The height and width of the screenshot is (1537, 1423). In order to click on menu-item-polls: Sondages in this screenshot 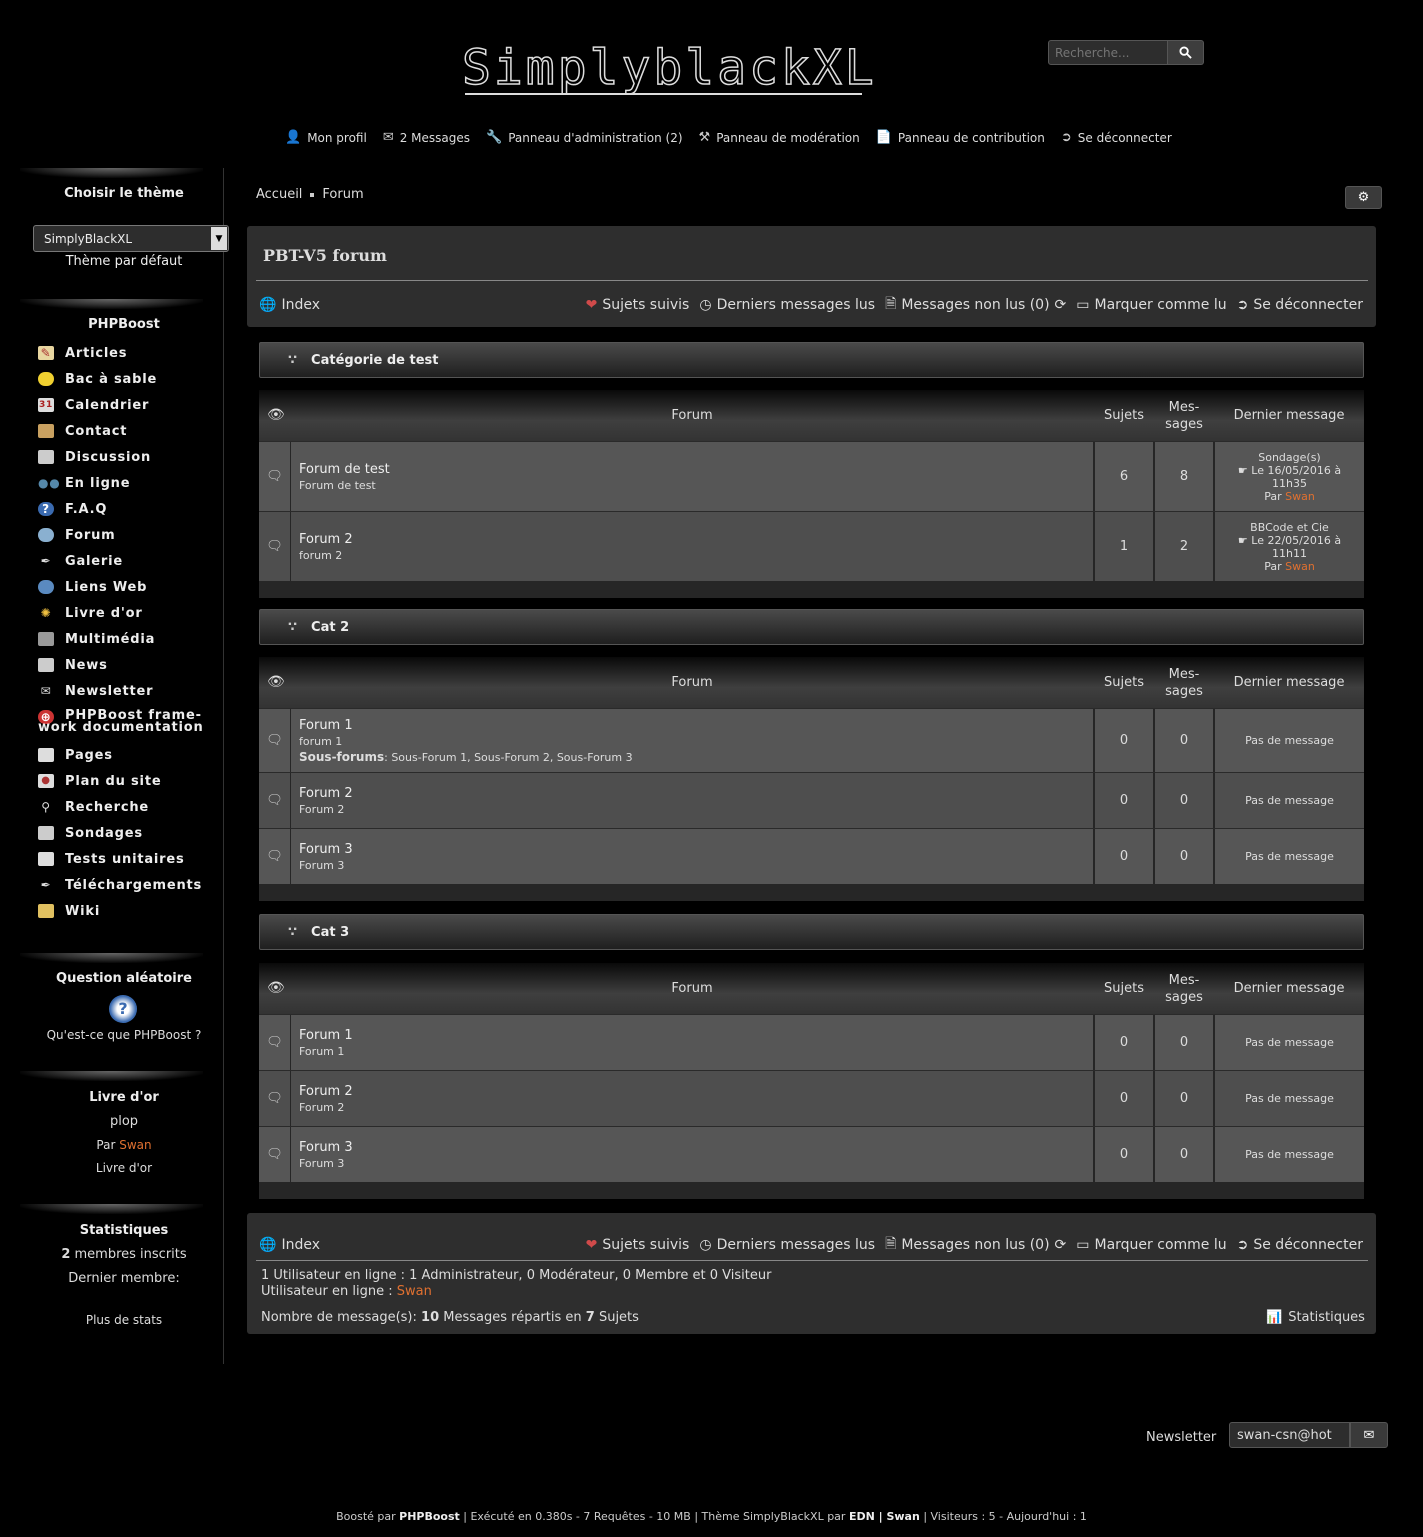, I will do `click(121, 839)`.